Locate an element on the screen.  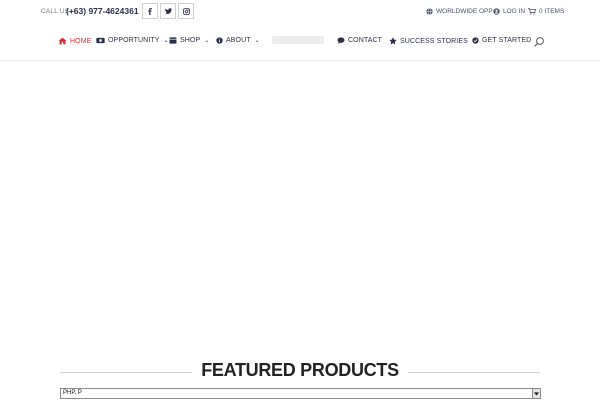
nav-item-home: HOME is located at coordinates (74, 41).